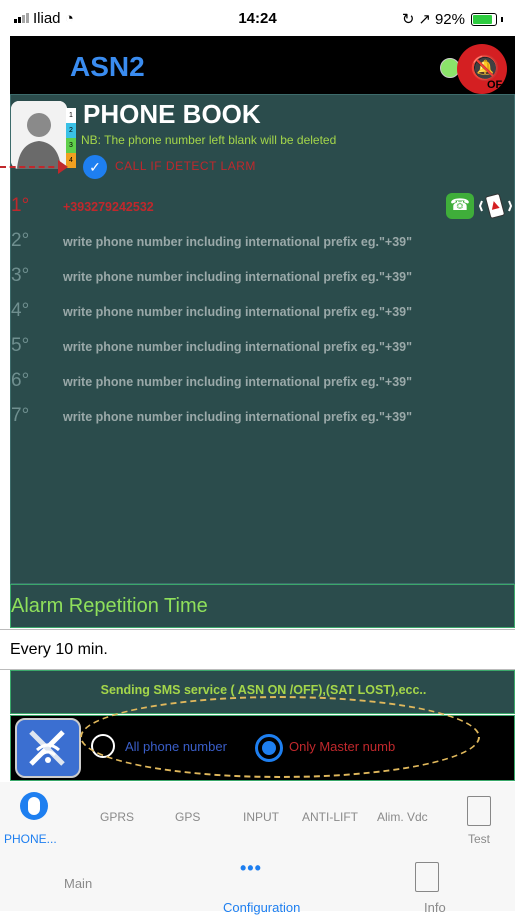 The height and width of the screenshot is (915, 515). Describe the element at coordinates (257, 18) in the screenshot. I see `status-bar: Iliad ◔ 14:24 ↻ ↗ 92%` at that location.